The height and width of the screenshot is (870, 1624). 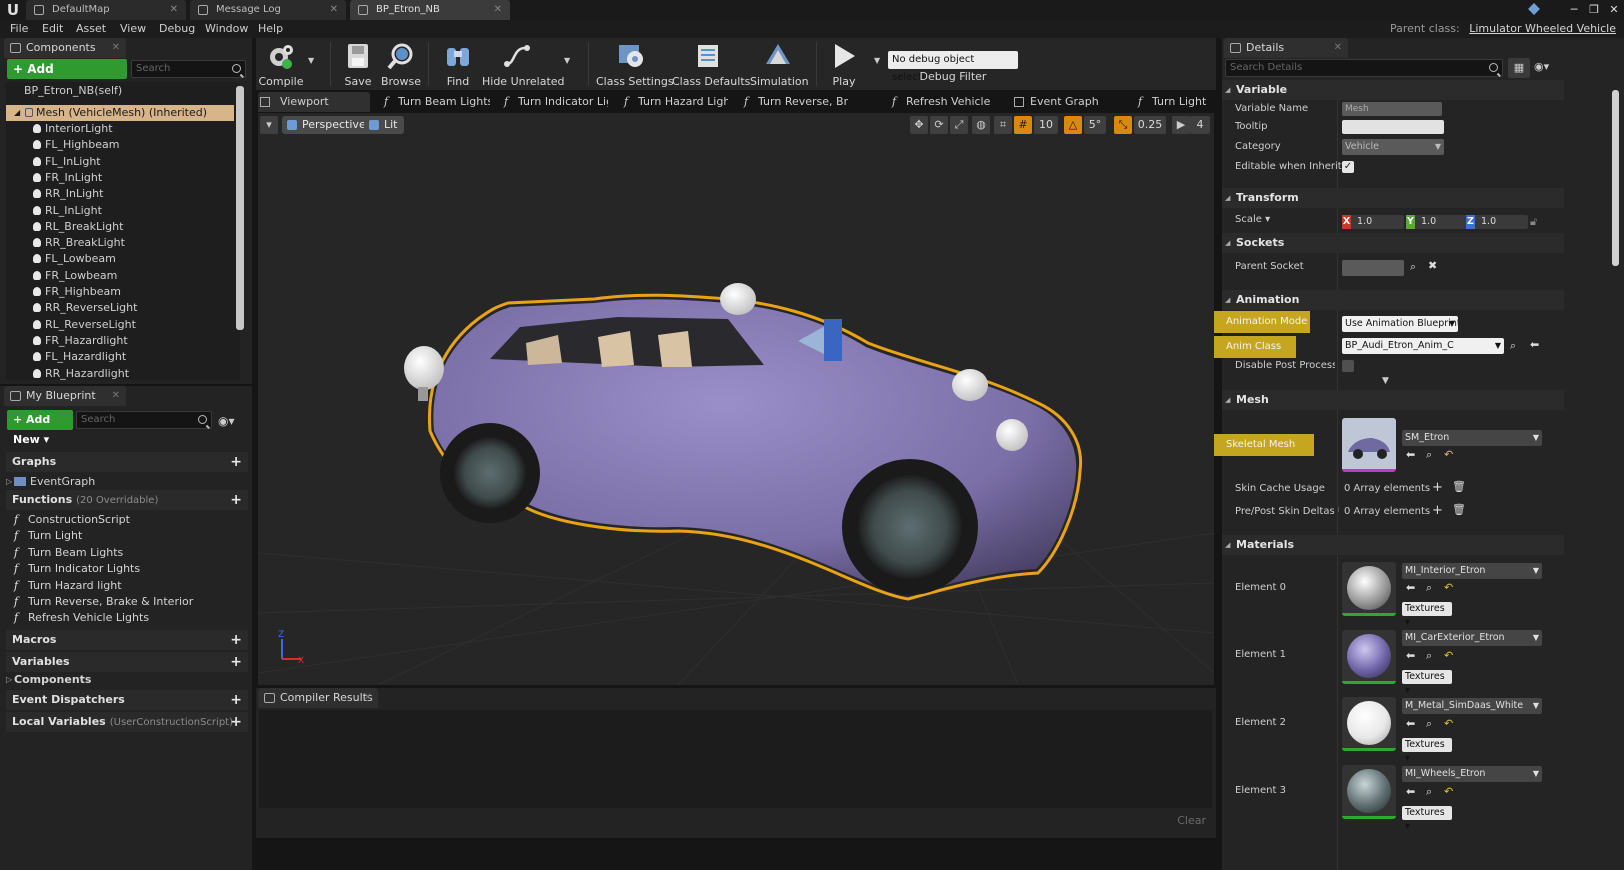 What do you see at coordinates (65, 396) in the screenshot?
I see `tab-my-blueprint: My Blueprint ✕` at bounding box center [65, 396].